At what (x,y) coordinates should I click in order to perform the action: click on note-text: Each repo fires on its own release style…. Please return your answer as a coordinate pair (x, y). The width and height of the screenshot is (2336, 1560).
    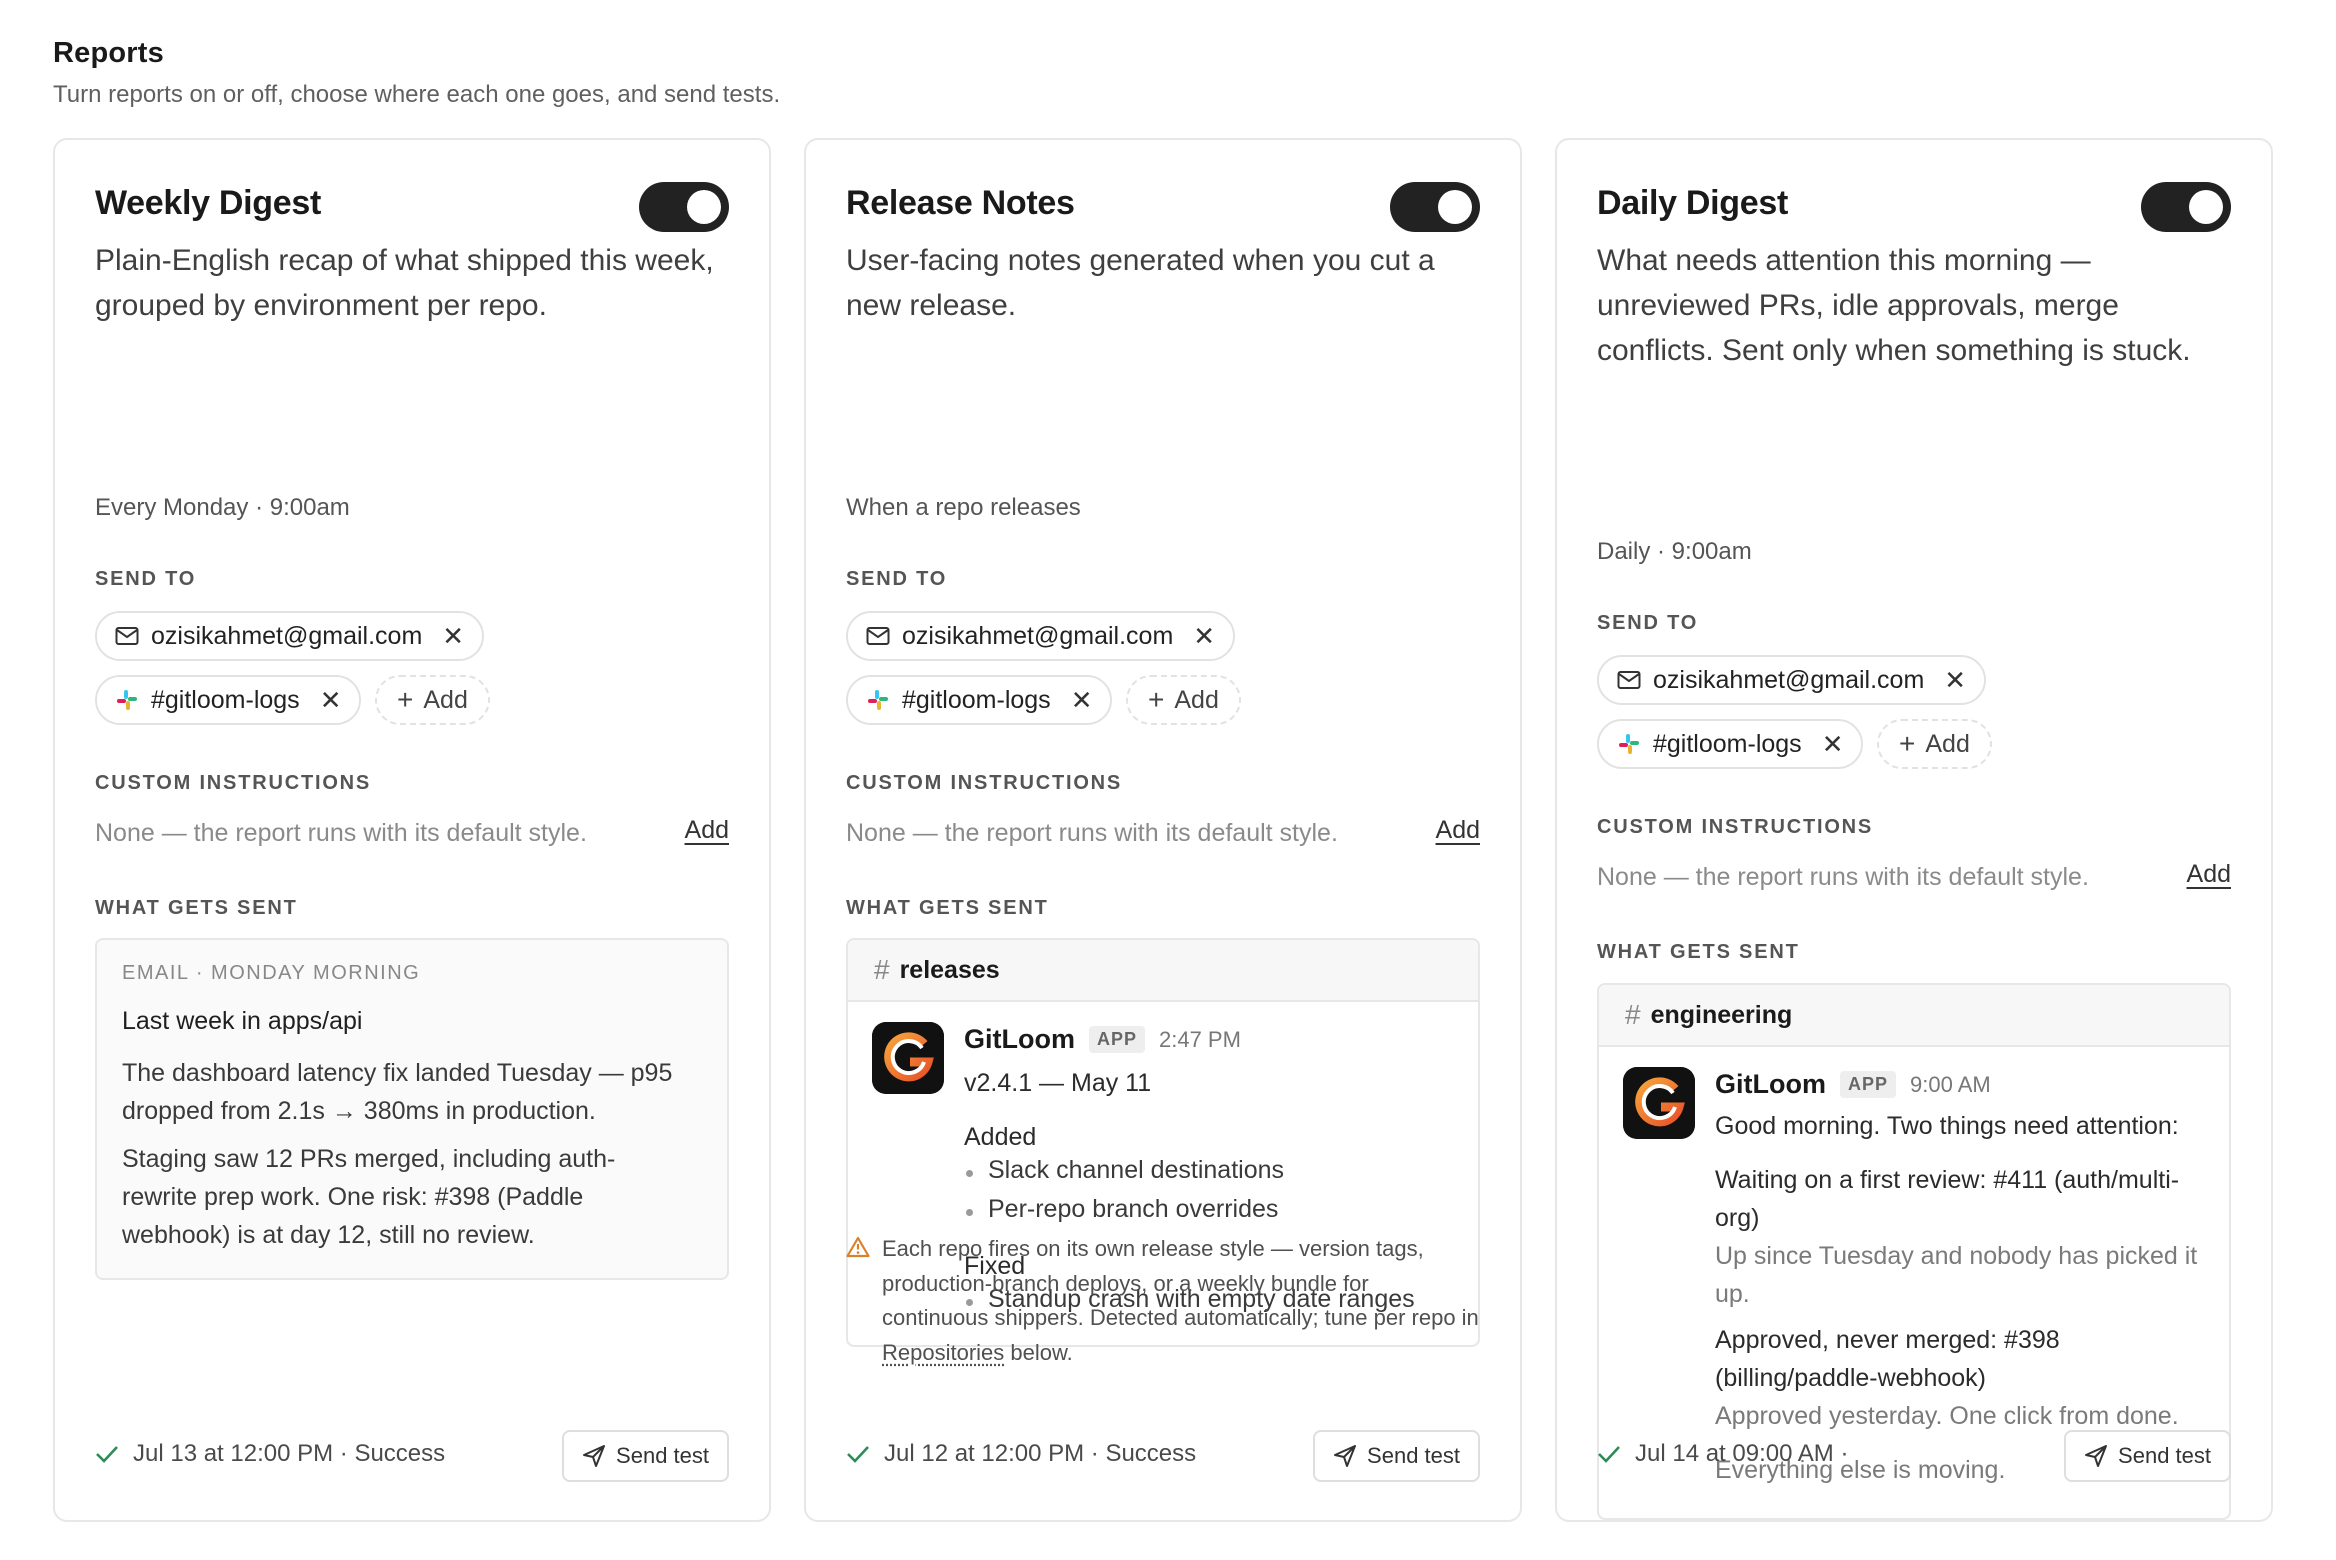
    Looking at the image, I should click on (1181, 1301).